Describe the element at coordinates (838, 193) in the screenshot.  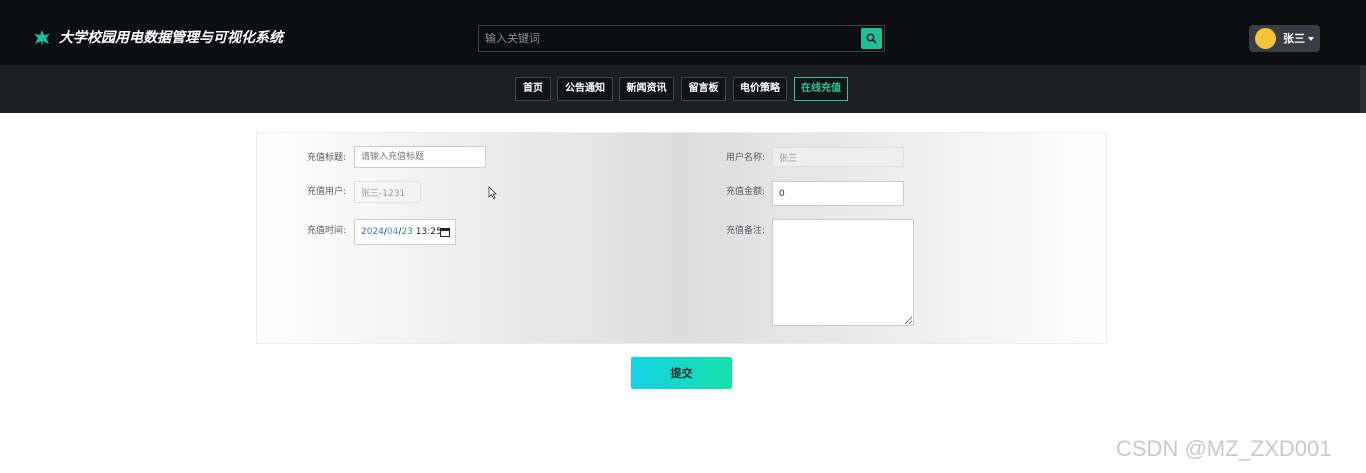
I see `amount-input` at that location.